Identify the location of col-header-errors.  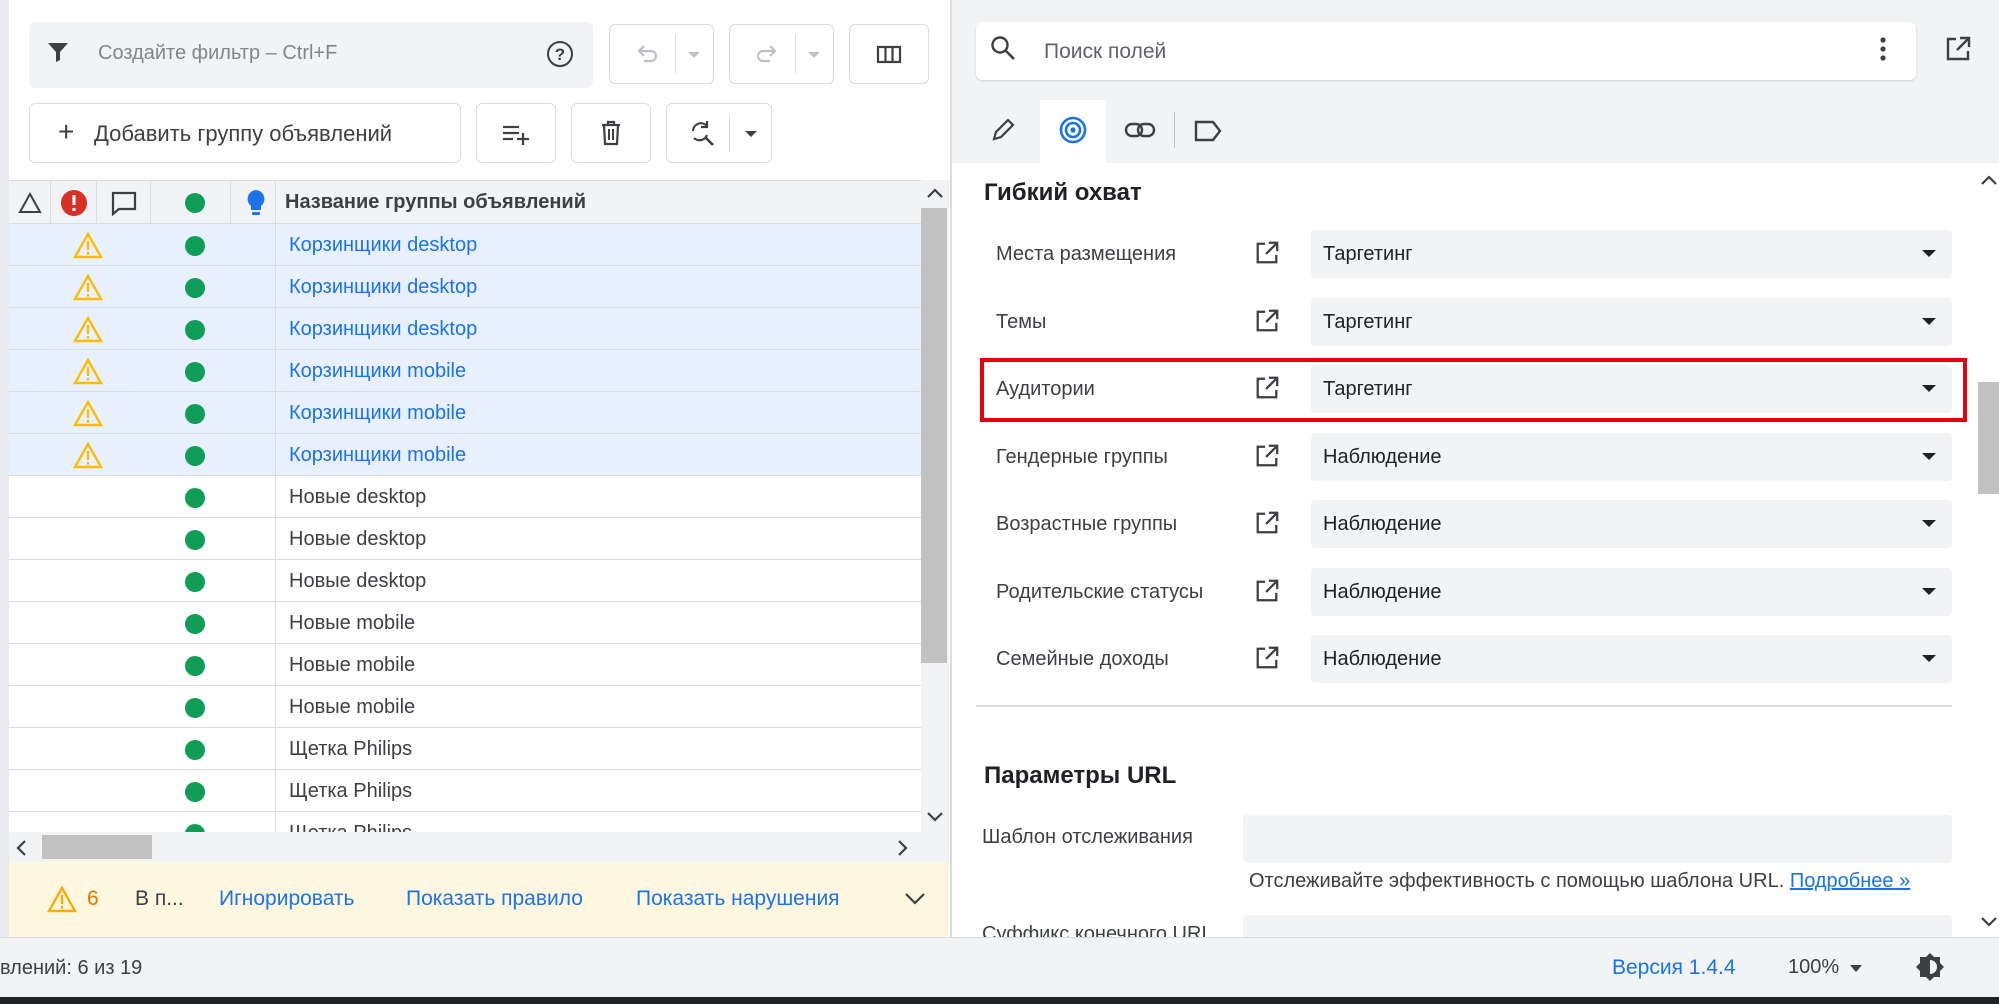
(74, 203).